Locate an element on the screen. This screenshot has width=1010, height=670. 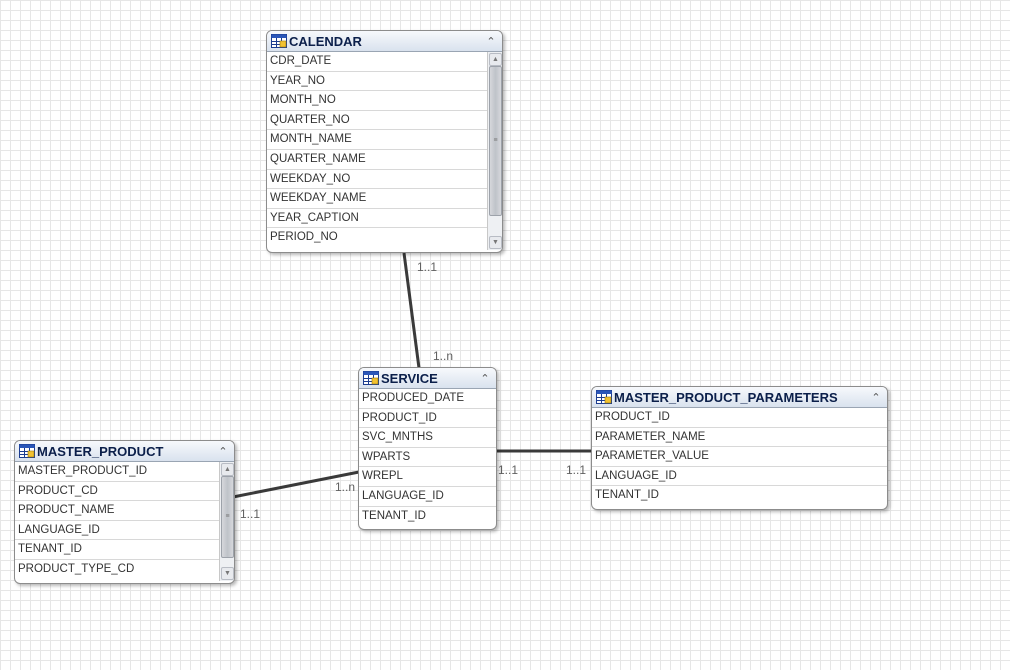
multiplicity-parameters-end: 1..1 is located at coordinates (576, 470).